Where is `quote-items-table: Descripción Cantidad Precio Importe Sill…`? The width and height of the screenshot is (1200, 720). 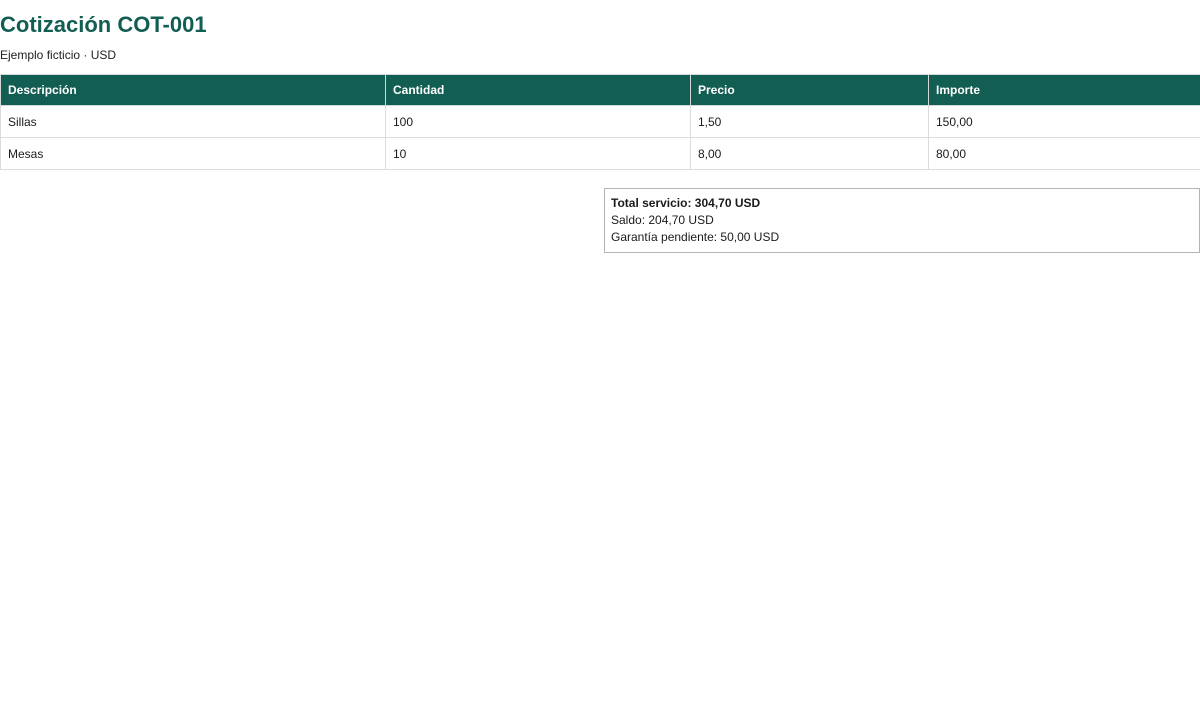 quote-items-table: Descripción Cantidad Precio Importe Sill… is located at coordinates (600, 122).